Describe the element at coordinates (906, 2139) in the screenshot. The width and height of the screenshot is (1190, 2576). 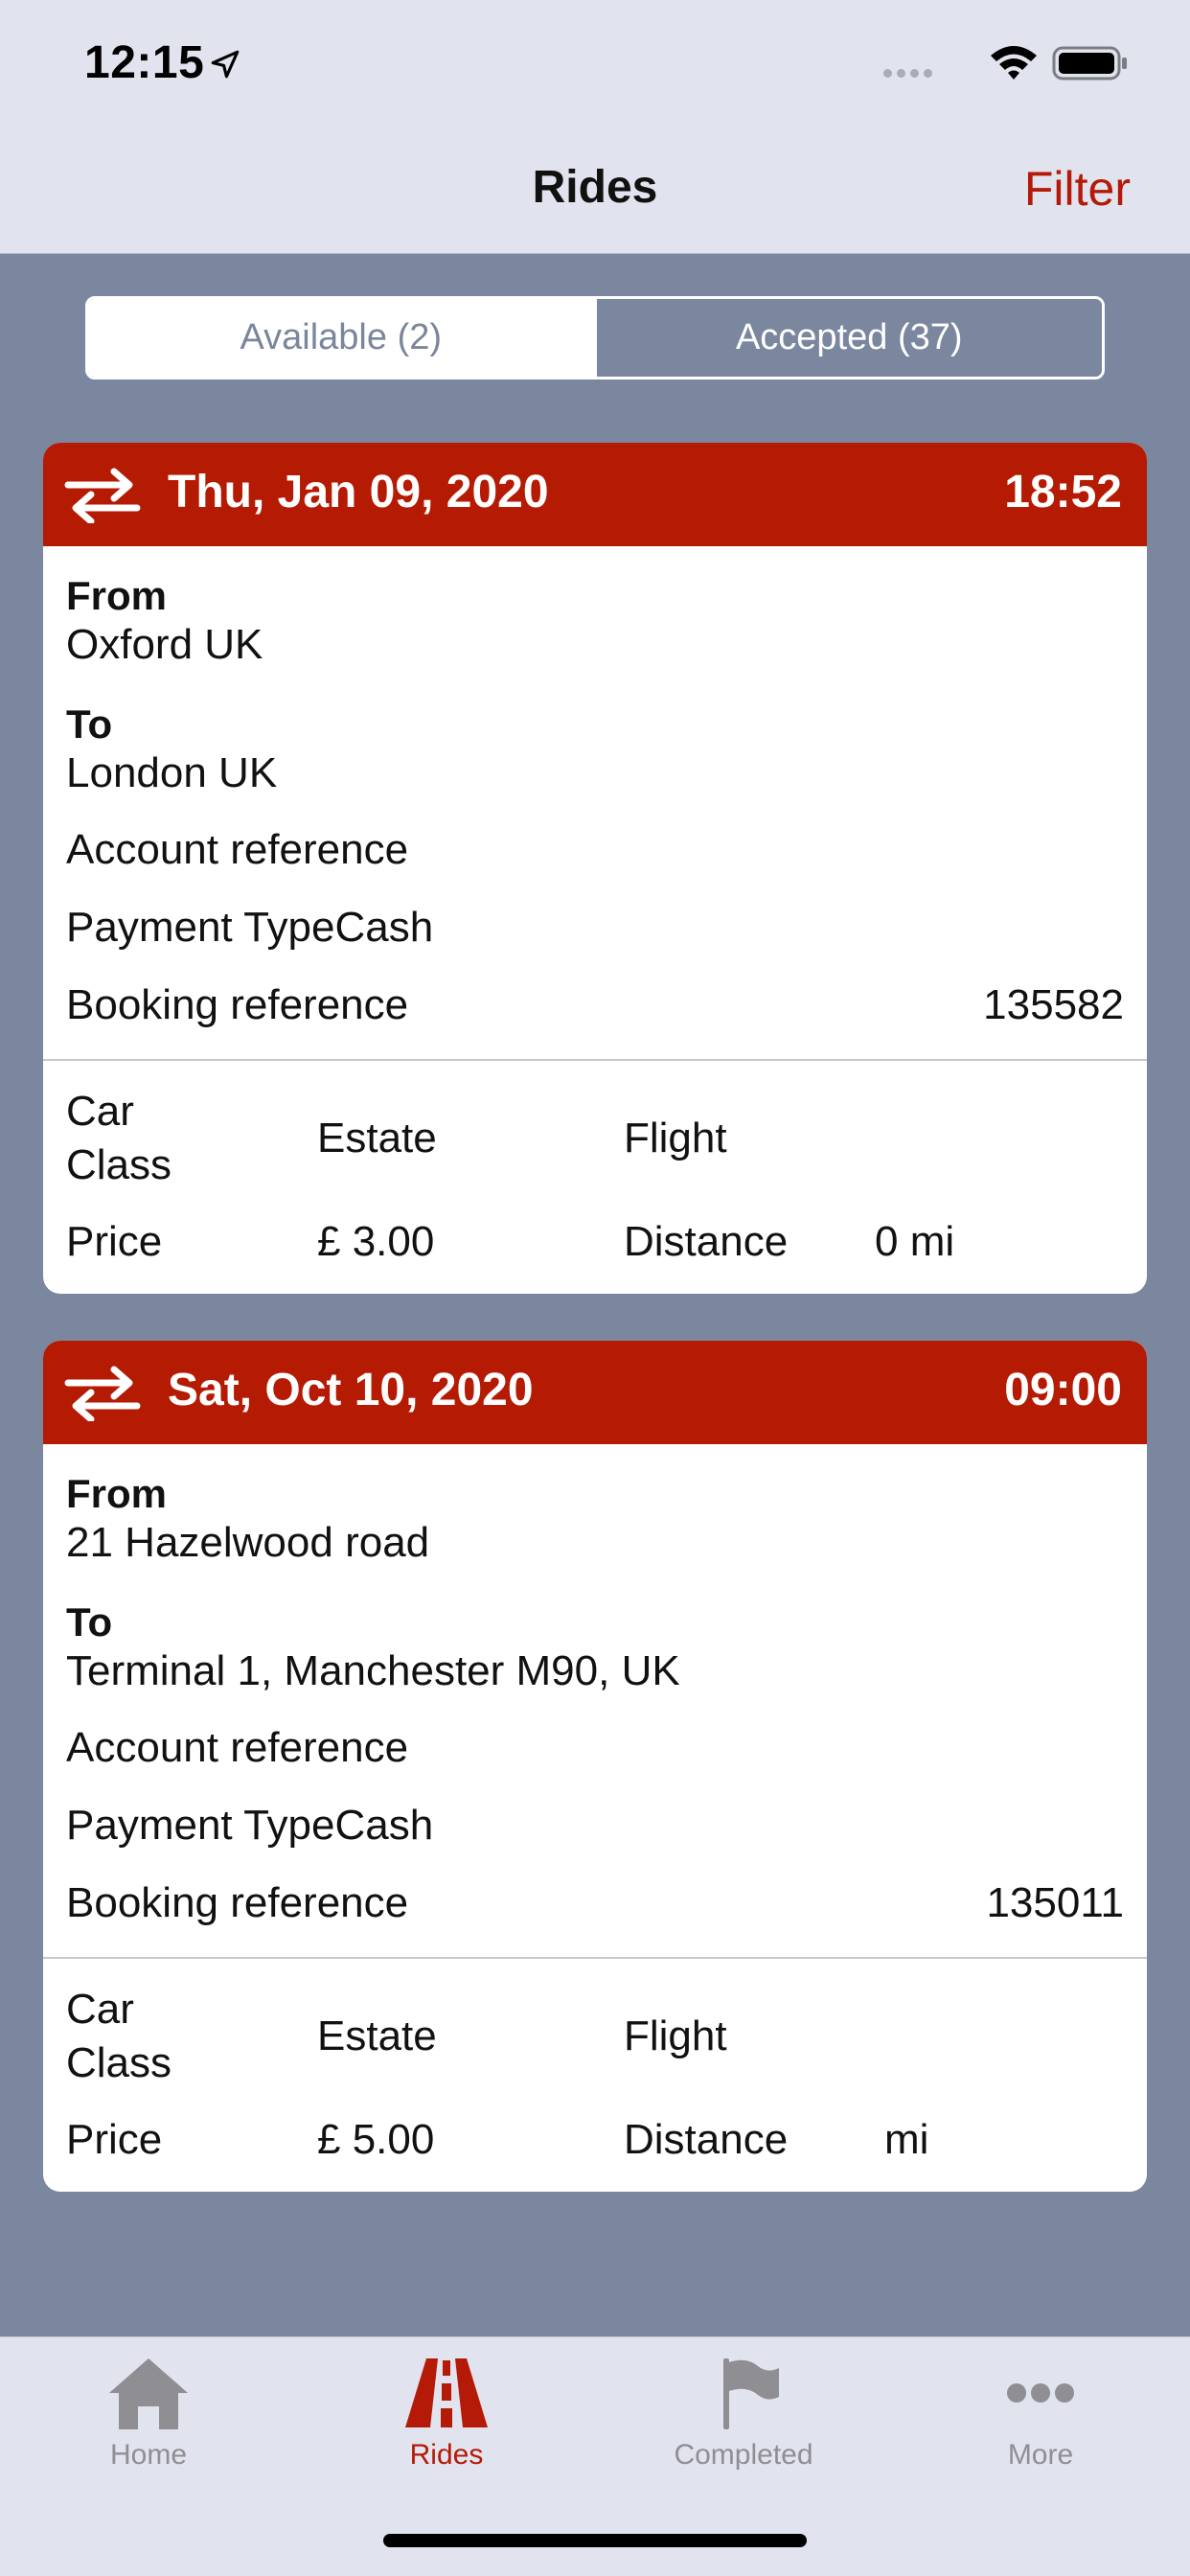
I see `distance-value: mi` at that location.